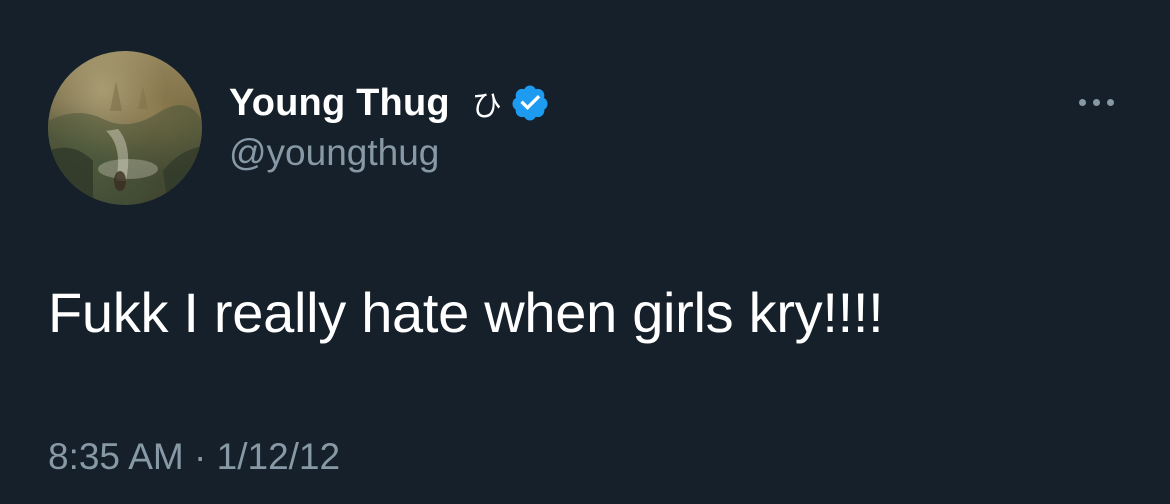  I want to click on author-handle: @youngthug, so click(334, 153).